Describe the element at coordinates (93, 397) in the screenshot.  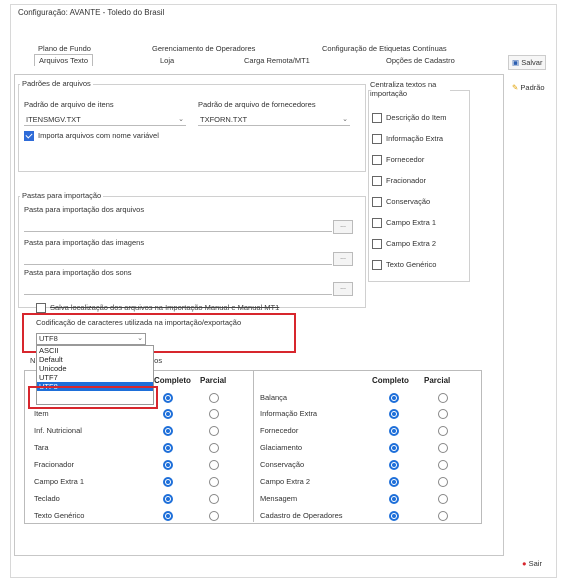
I see `selected-option-highlight` at that location.